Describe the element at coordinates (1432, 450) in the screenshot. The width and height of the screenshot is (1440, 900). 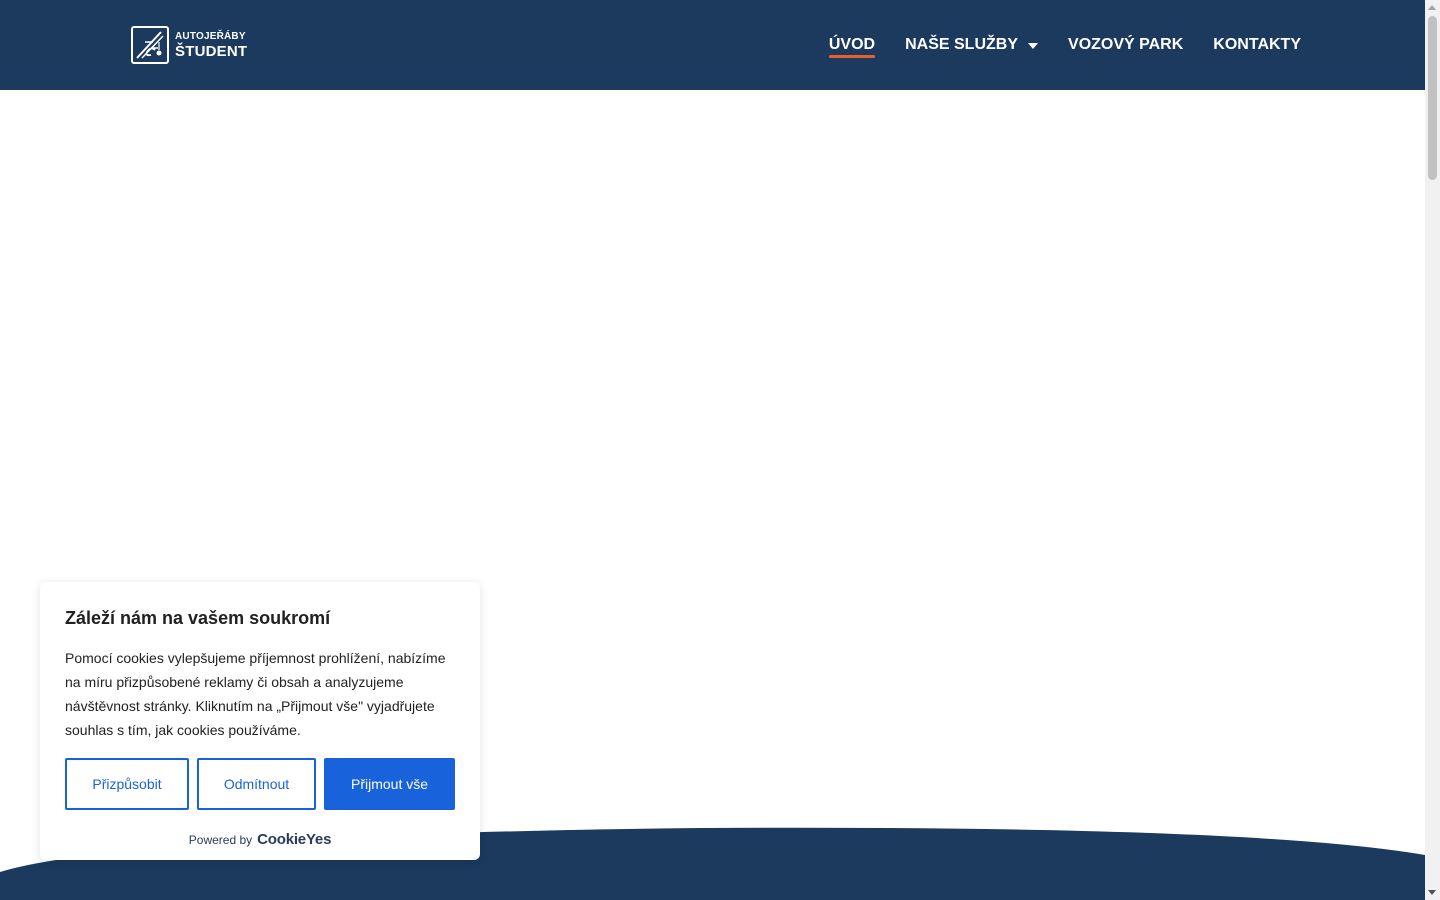
I see `page-scrollbar` at that location.